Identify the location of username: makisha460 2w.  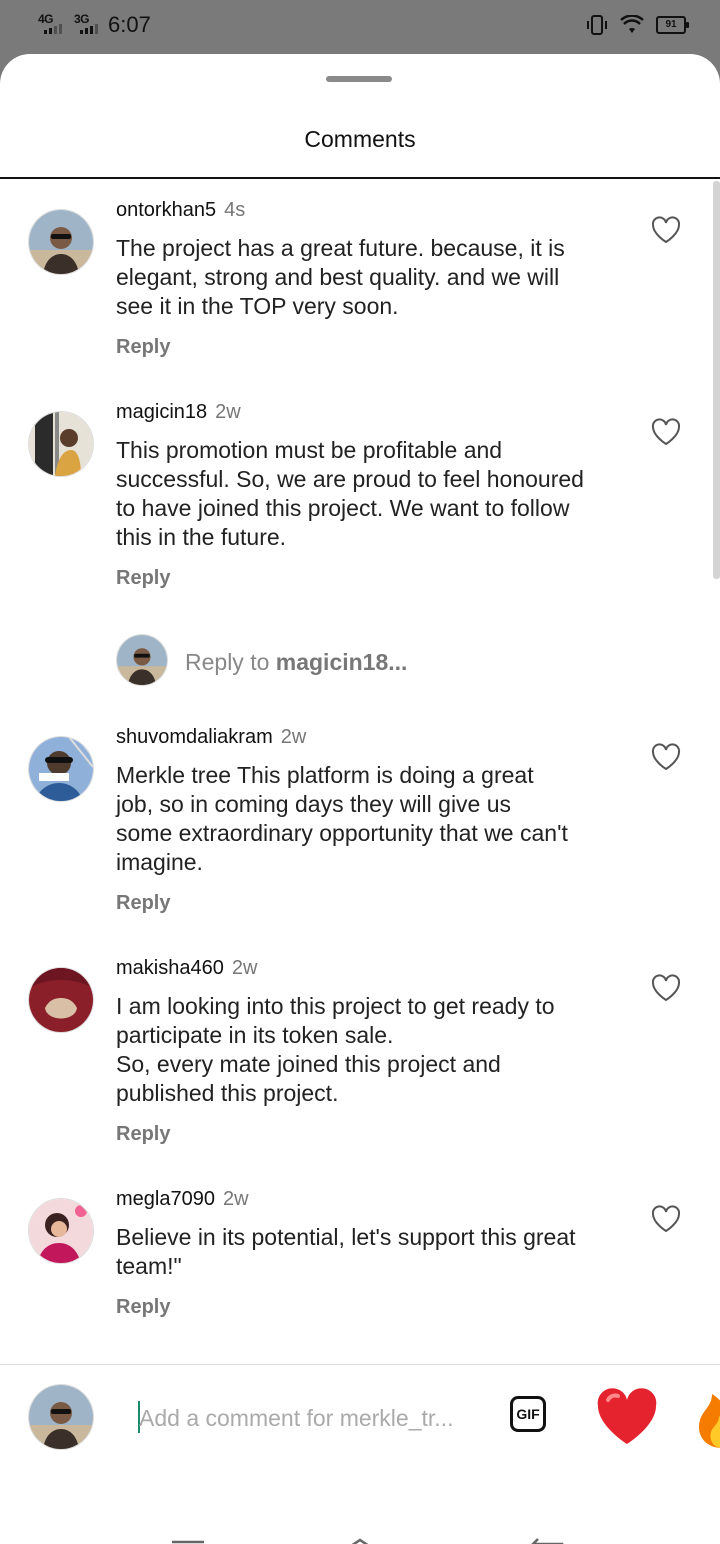
(186, 968).